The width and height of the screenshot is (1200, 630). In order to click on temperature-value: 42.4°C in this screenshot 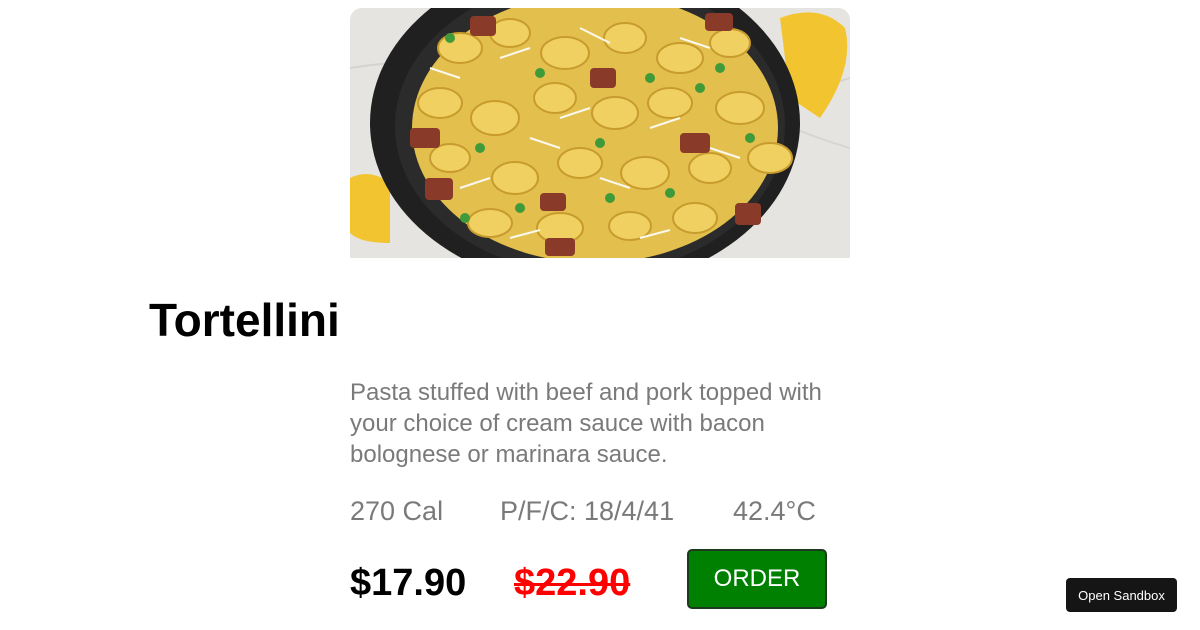, I will do `click(774, 511)`.